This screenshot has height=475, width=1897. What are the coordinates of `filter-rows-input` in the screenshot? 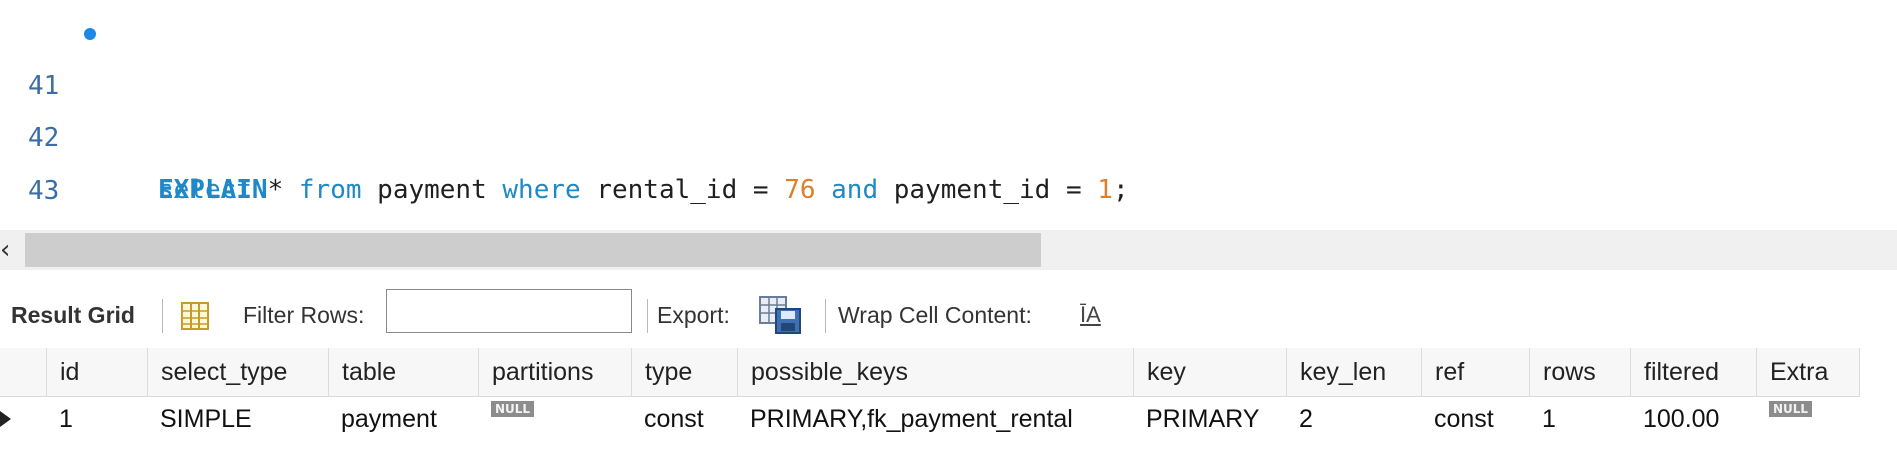 It's located at (509, 311).